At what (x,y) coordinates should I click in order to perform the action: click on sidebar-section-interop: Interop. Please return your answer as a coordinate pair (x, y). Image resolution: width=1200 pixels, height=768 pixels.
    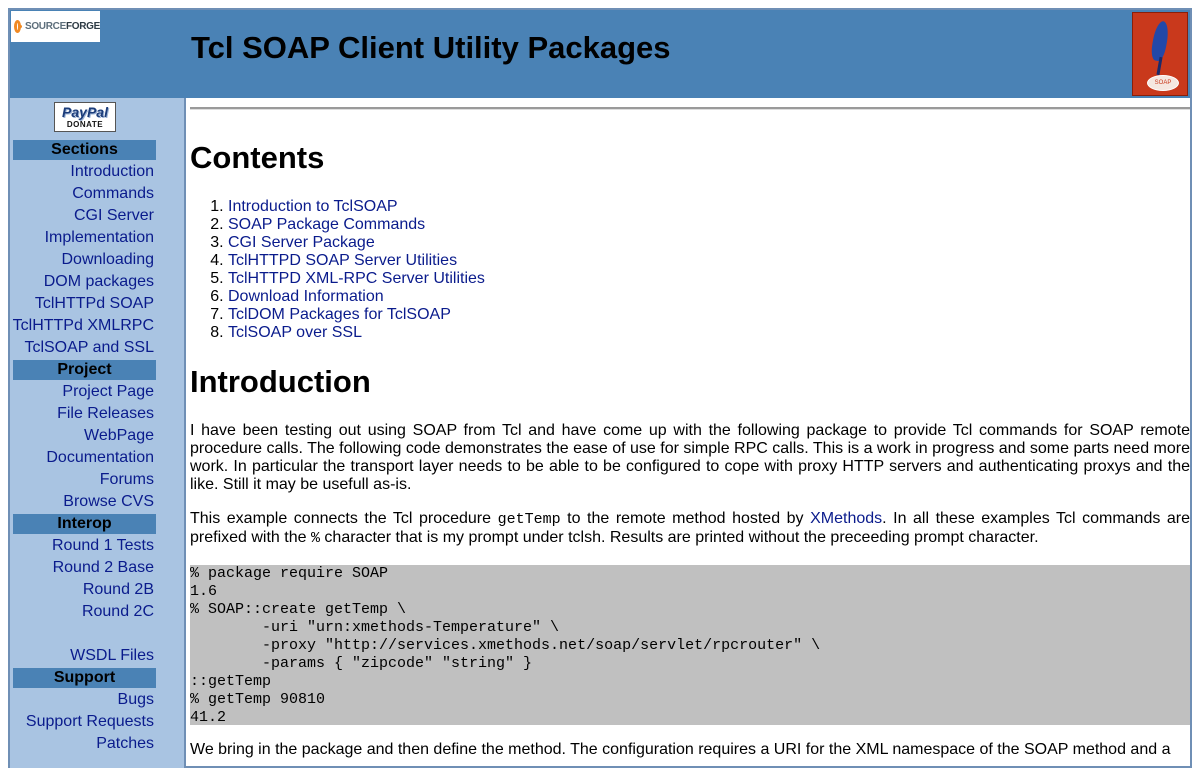
    Looking at the image, I should click on (84, 524).